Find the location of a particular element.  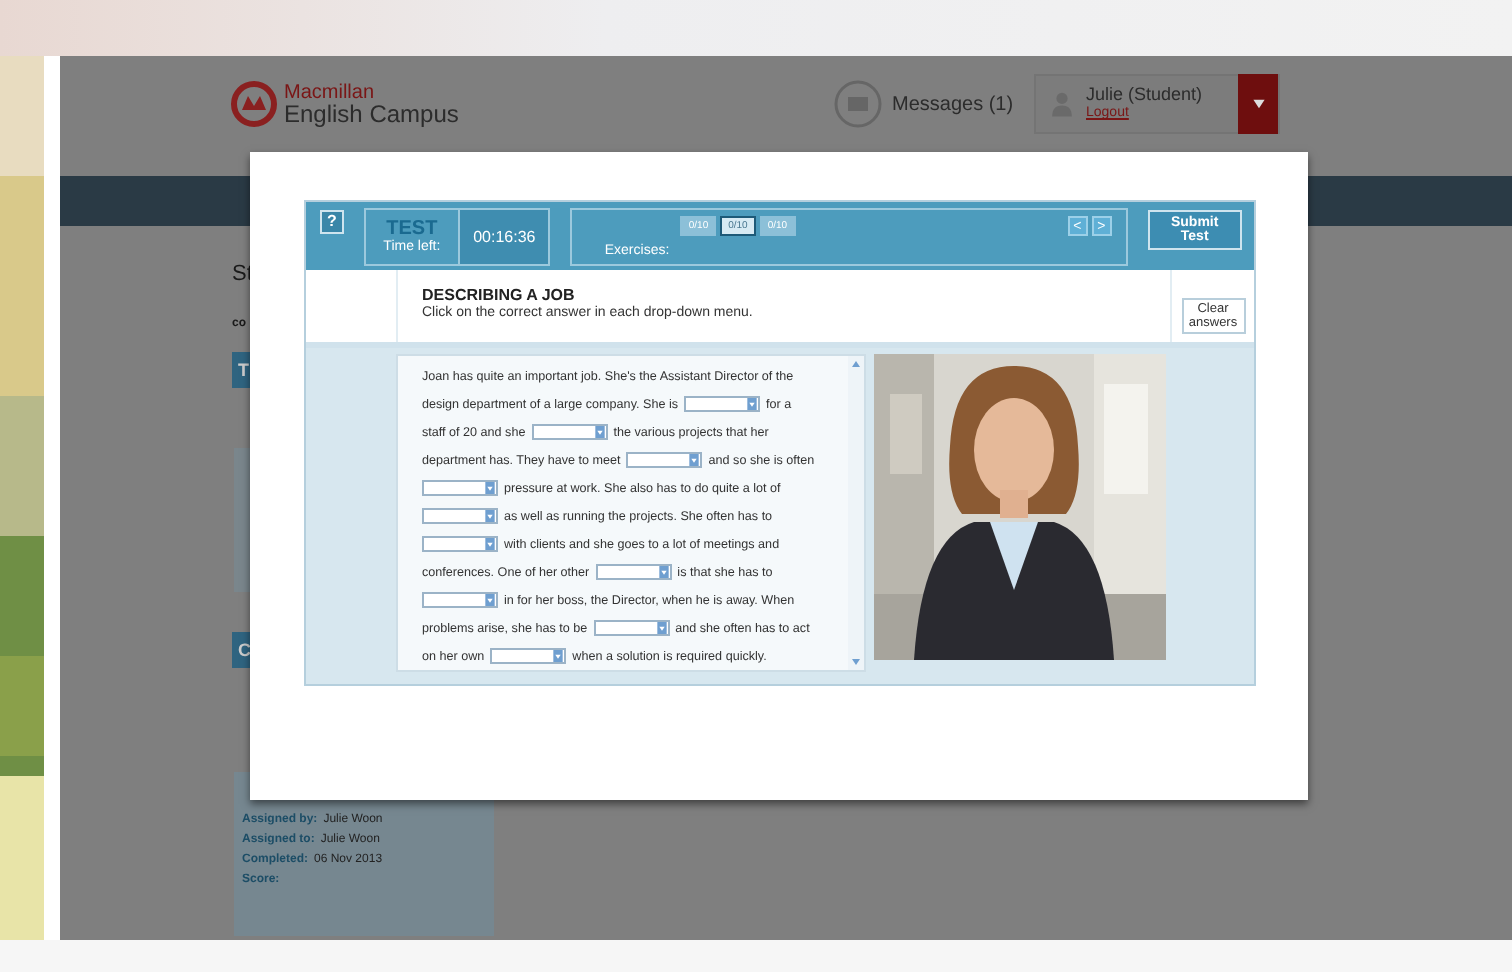

envelope-icon is located at coordinates (858, 104).